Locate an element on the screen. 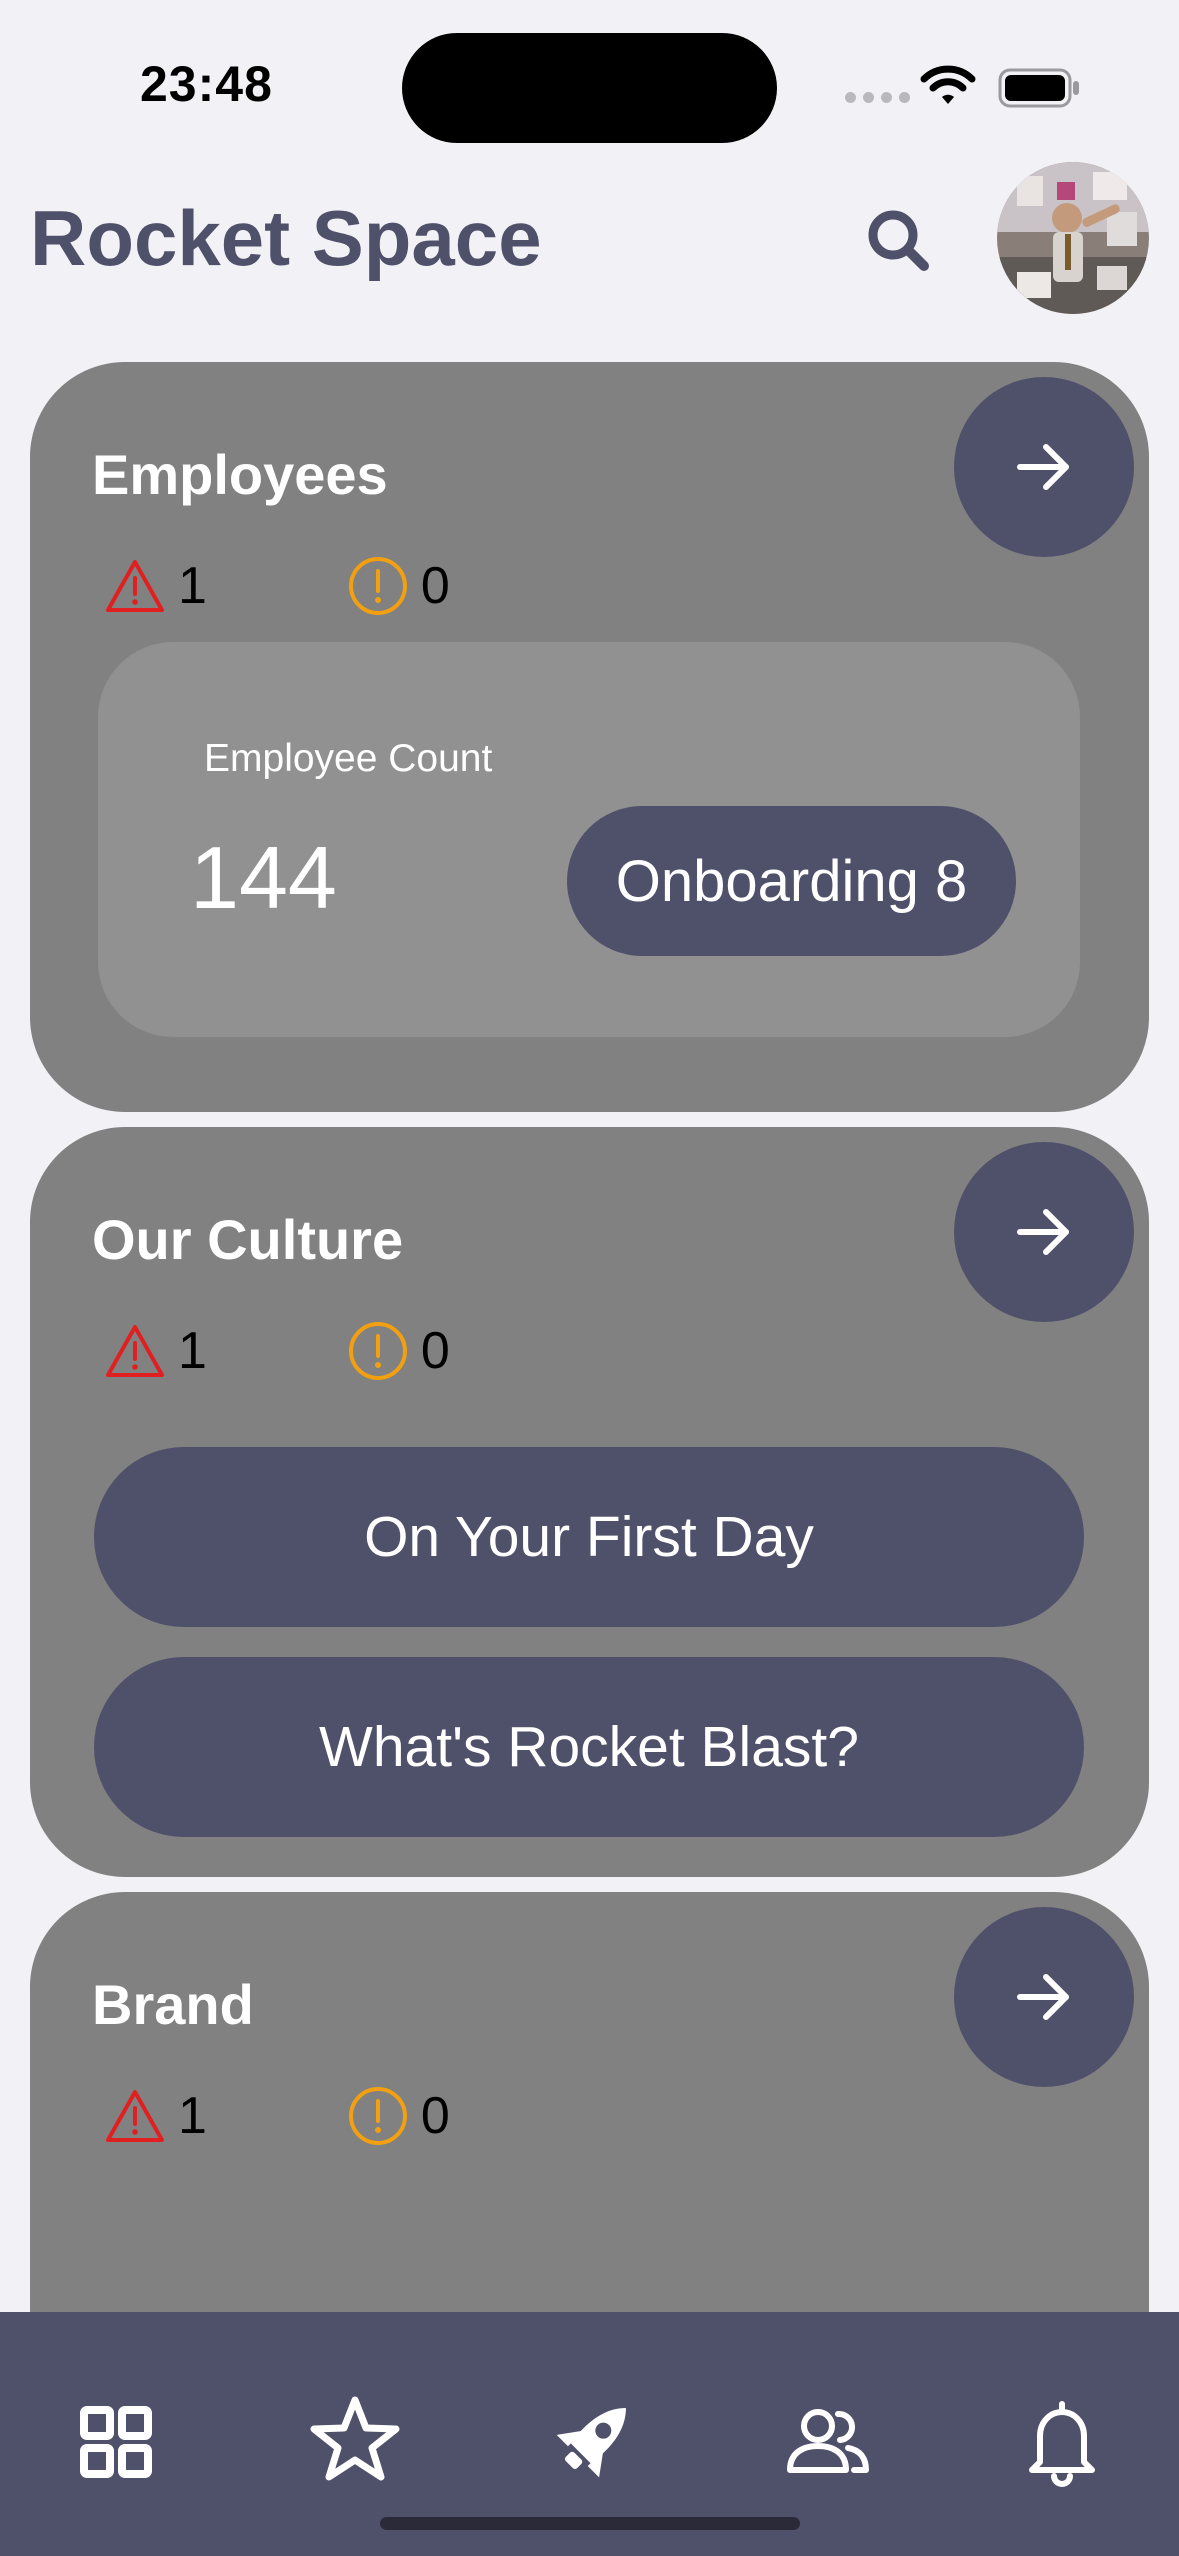 The width and height of the screenshot is (1179, 2556). home-indicator is located at coordinates (590, 2523).